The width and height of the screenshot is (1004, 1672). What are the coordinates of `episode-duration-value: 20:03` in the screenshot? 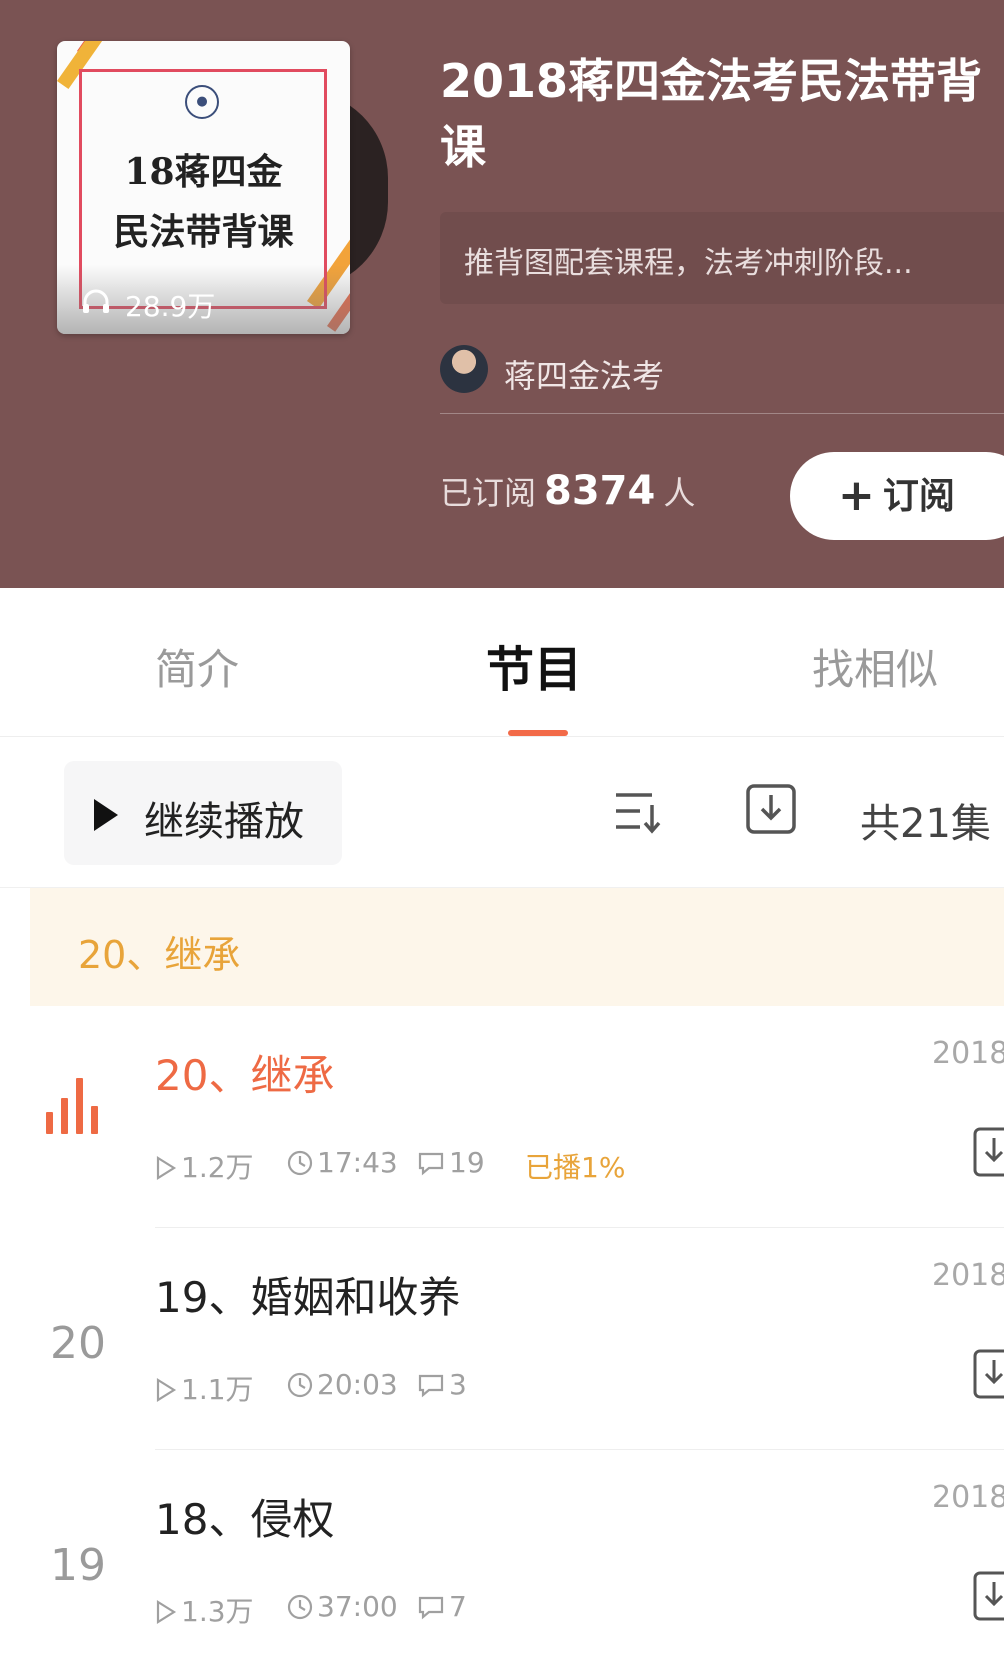 It's located at (357, 1384).